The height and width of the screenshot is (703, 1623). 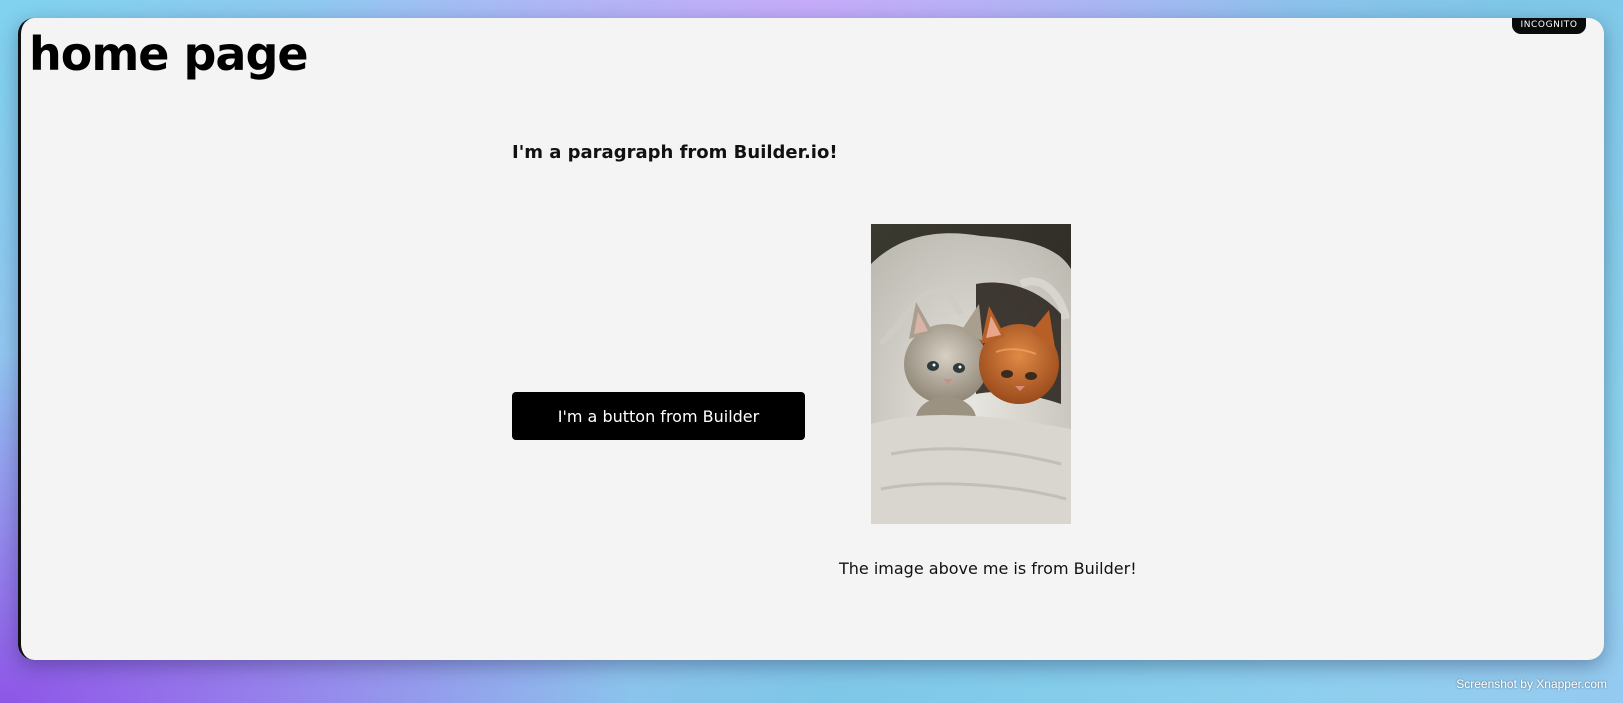 I want to click on screenshot-watermark: Screenshot by Xnapper.com, so click(x=1531, y=684).